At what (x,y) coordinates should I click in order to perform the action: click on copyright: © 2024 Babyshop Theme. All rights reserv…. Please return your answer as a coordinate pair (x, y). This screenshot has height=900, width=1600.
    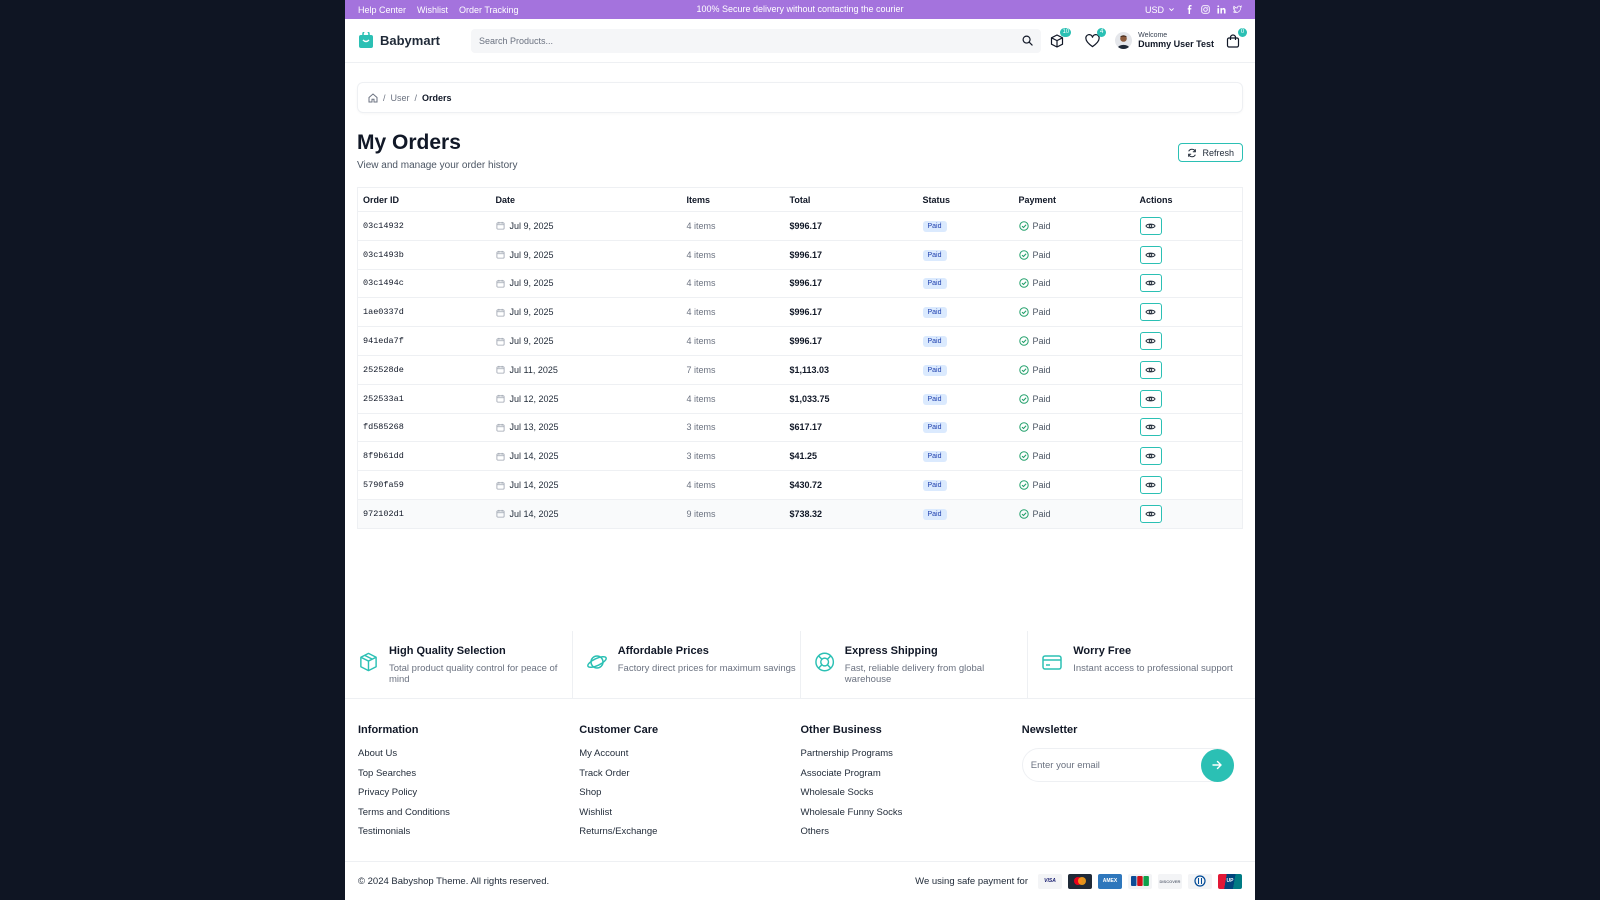
    Looking at the image, I should click on (454, 881).